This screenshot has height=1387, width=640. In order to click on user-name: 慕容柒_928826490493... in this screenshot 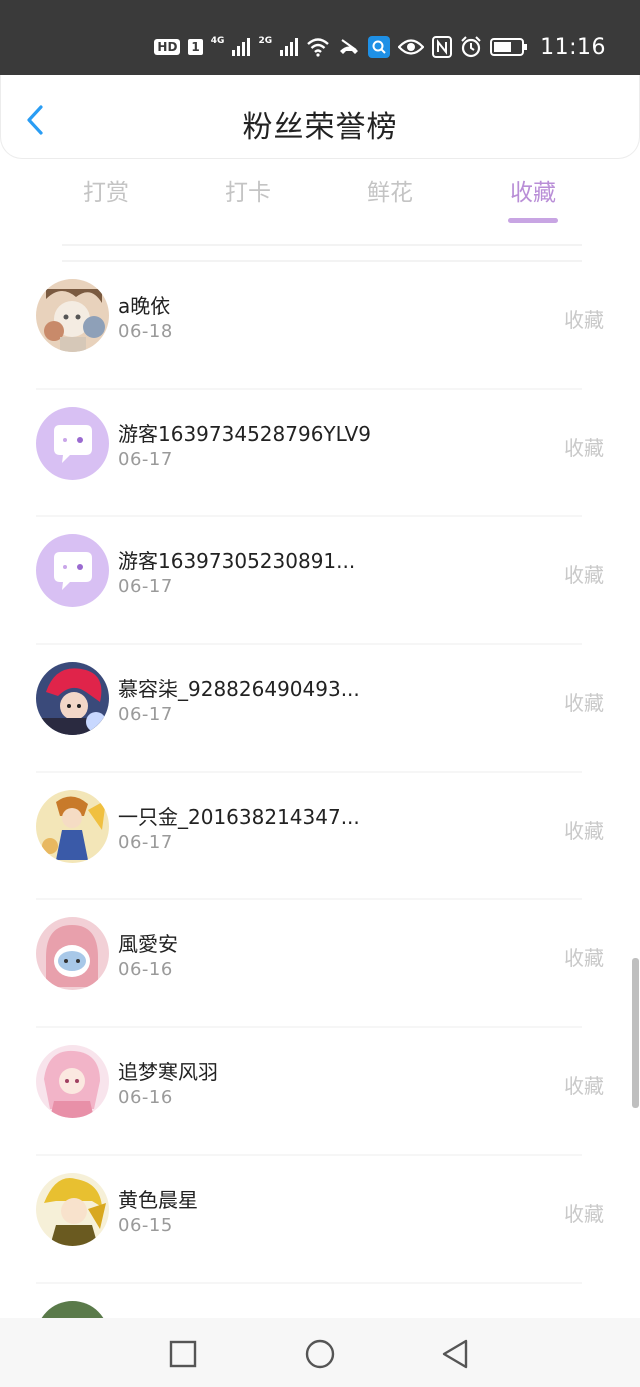, I will do `click(239, 689)`.